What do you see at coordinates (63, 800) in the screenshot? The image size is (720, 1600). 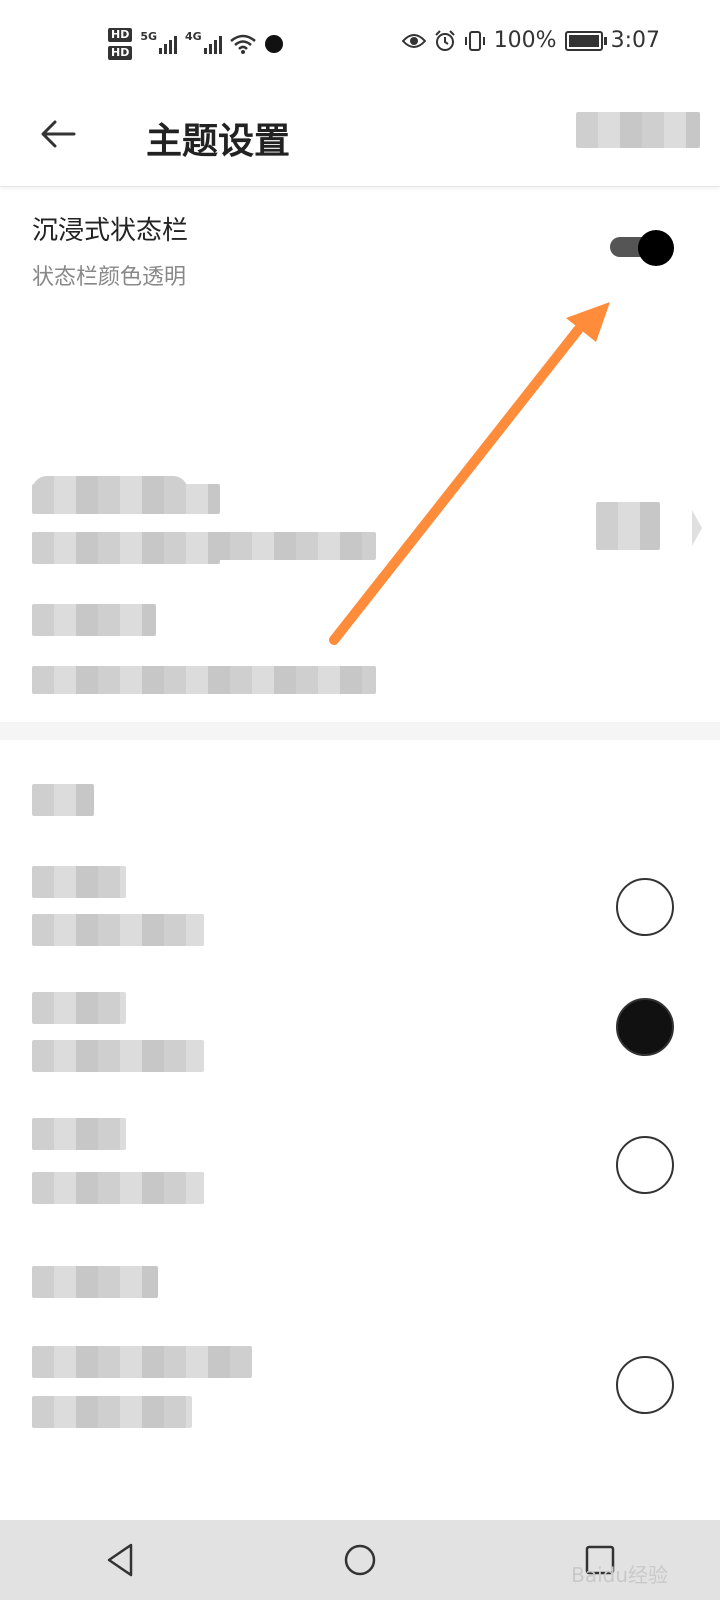 I see `obscured-section-title` at bounding box center [63, 800].